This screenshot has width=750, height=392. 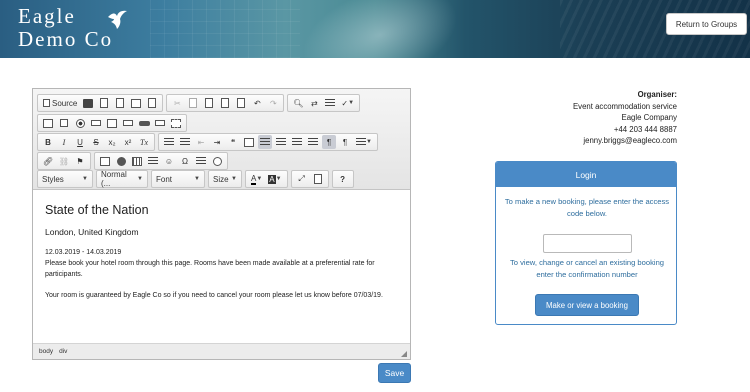 I want to click on justify-icon, so click(x=313, y=142).